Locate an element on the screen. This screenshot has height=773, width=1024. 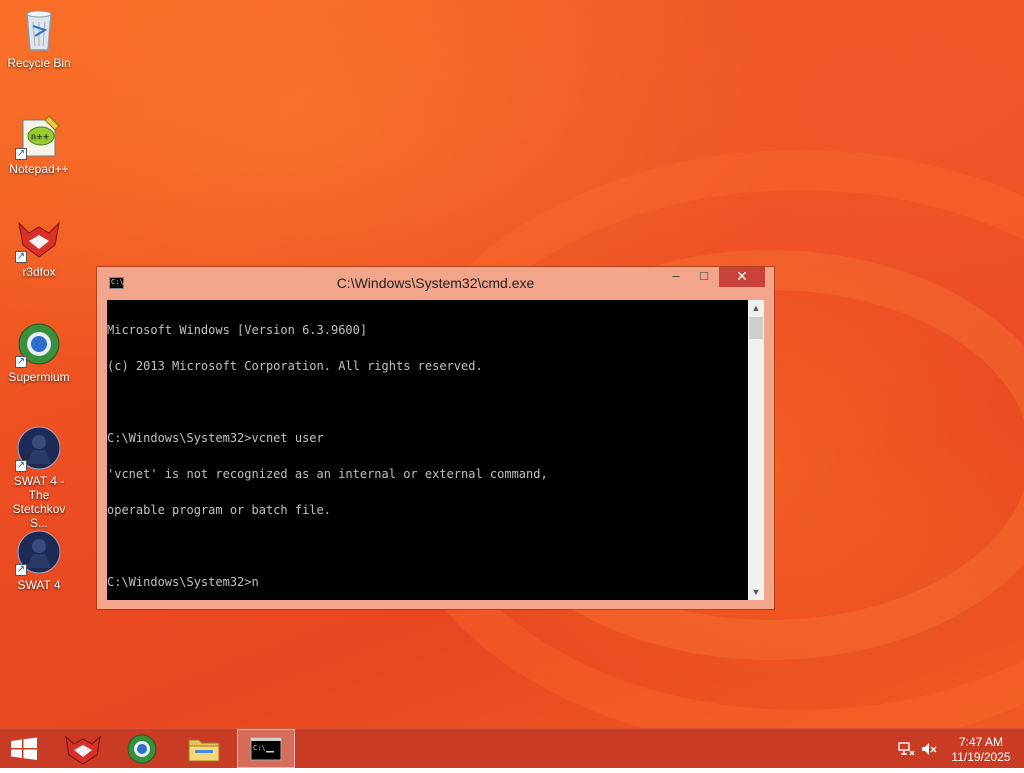
taskbar-supermium is located at coordinates (142, 748).